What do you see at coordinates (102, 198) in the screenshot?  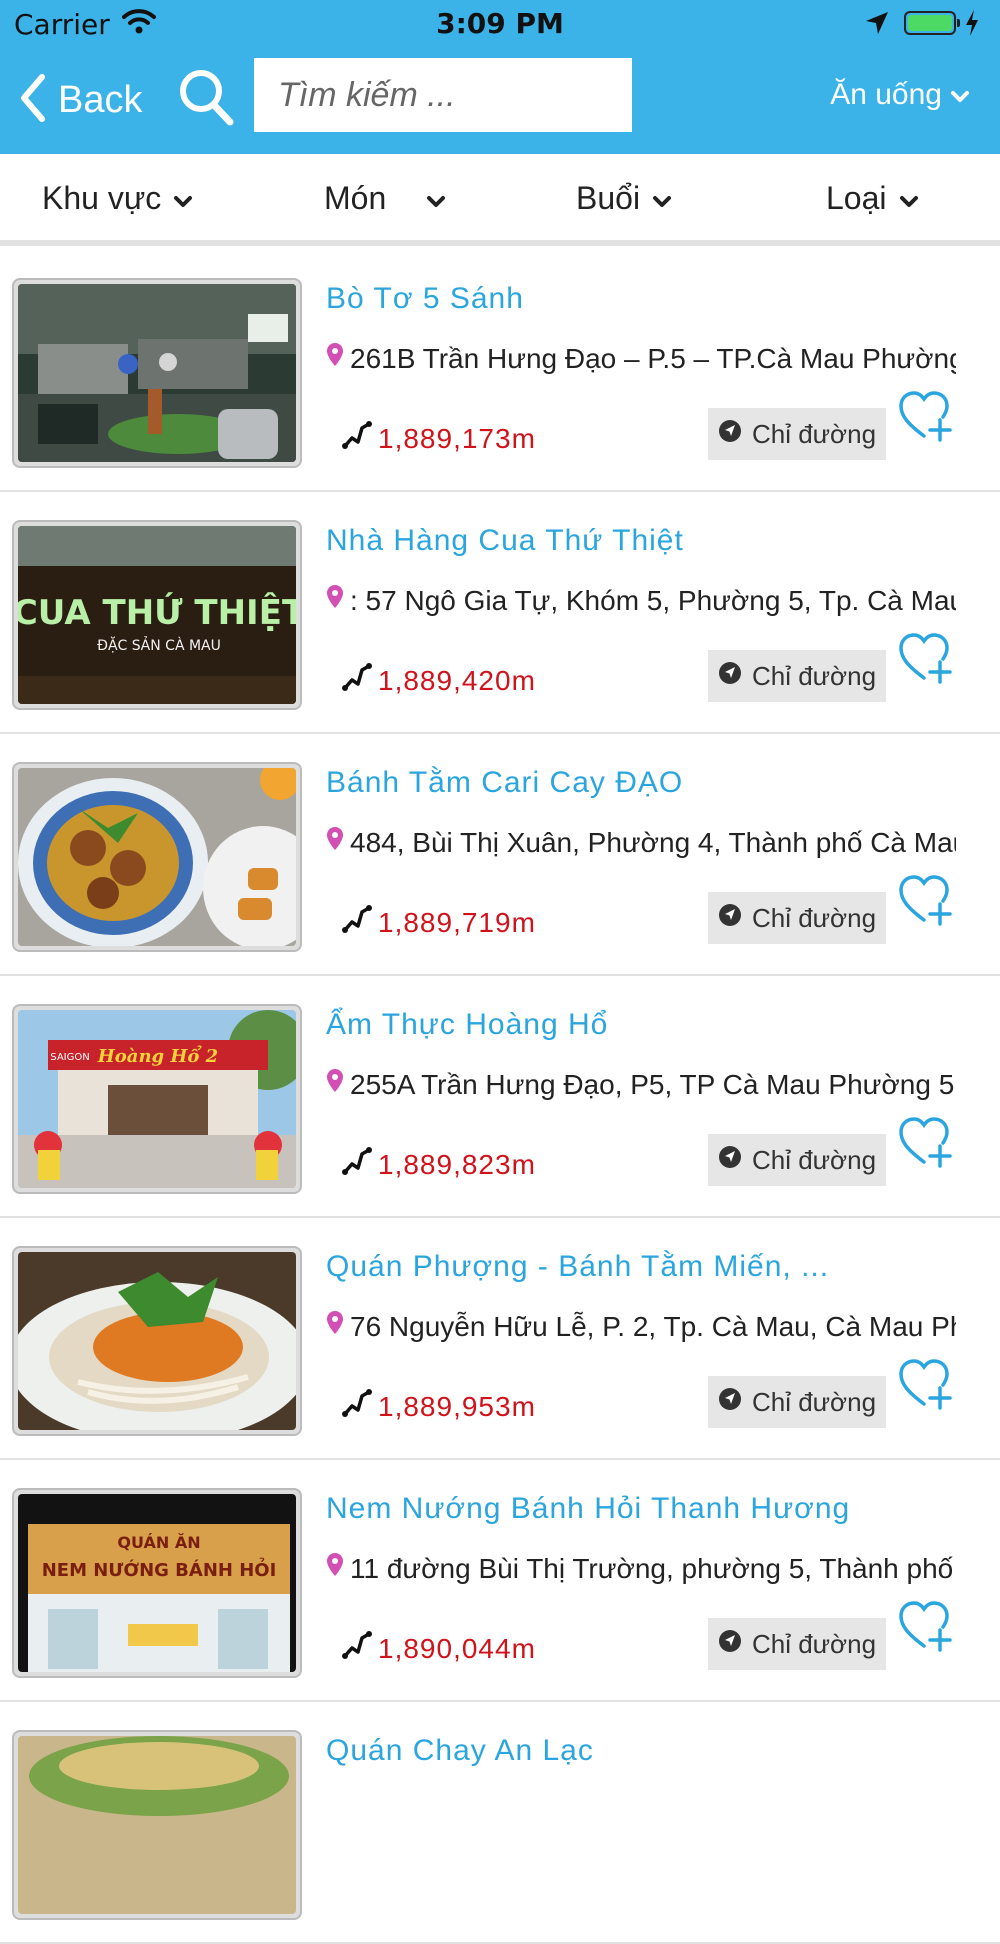 I see `filter-area-label: Khu vực` at bounding box center [102, 198].